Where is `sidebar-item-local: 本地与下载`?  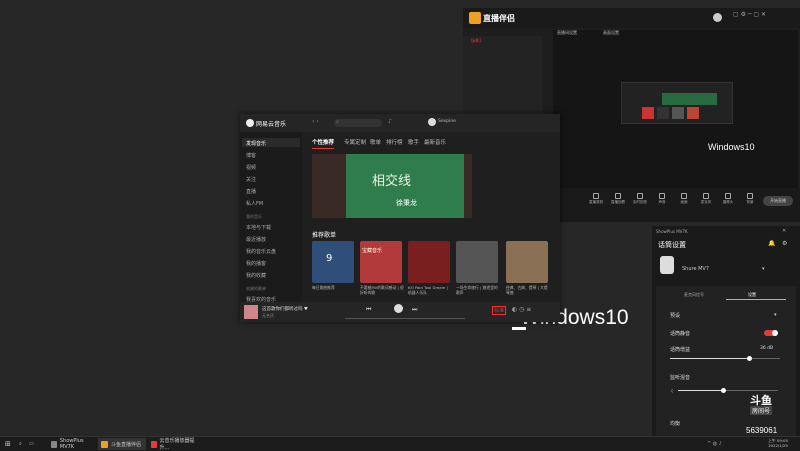
sidebar-item-local: 本地与下载 is located at coordinates (258, 227).